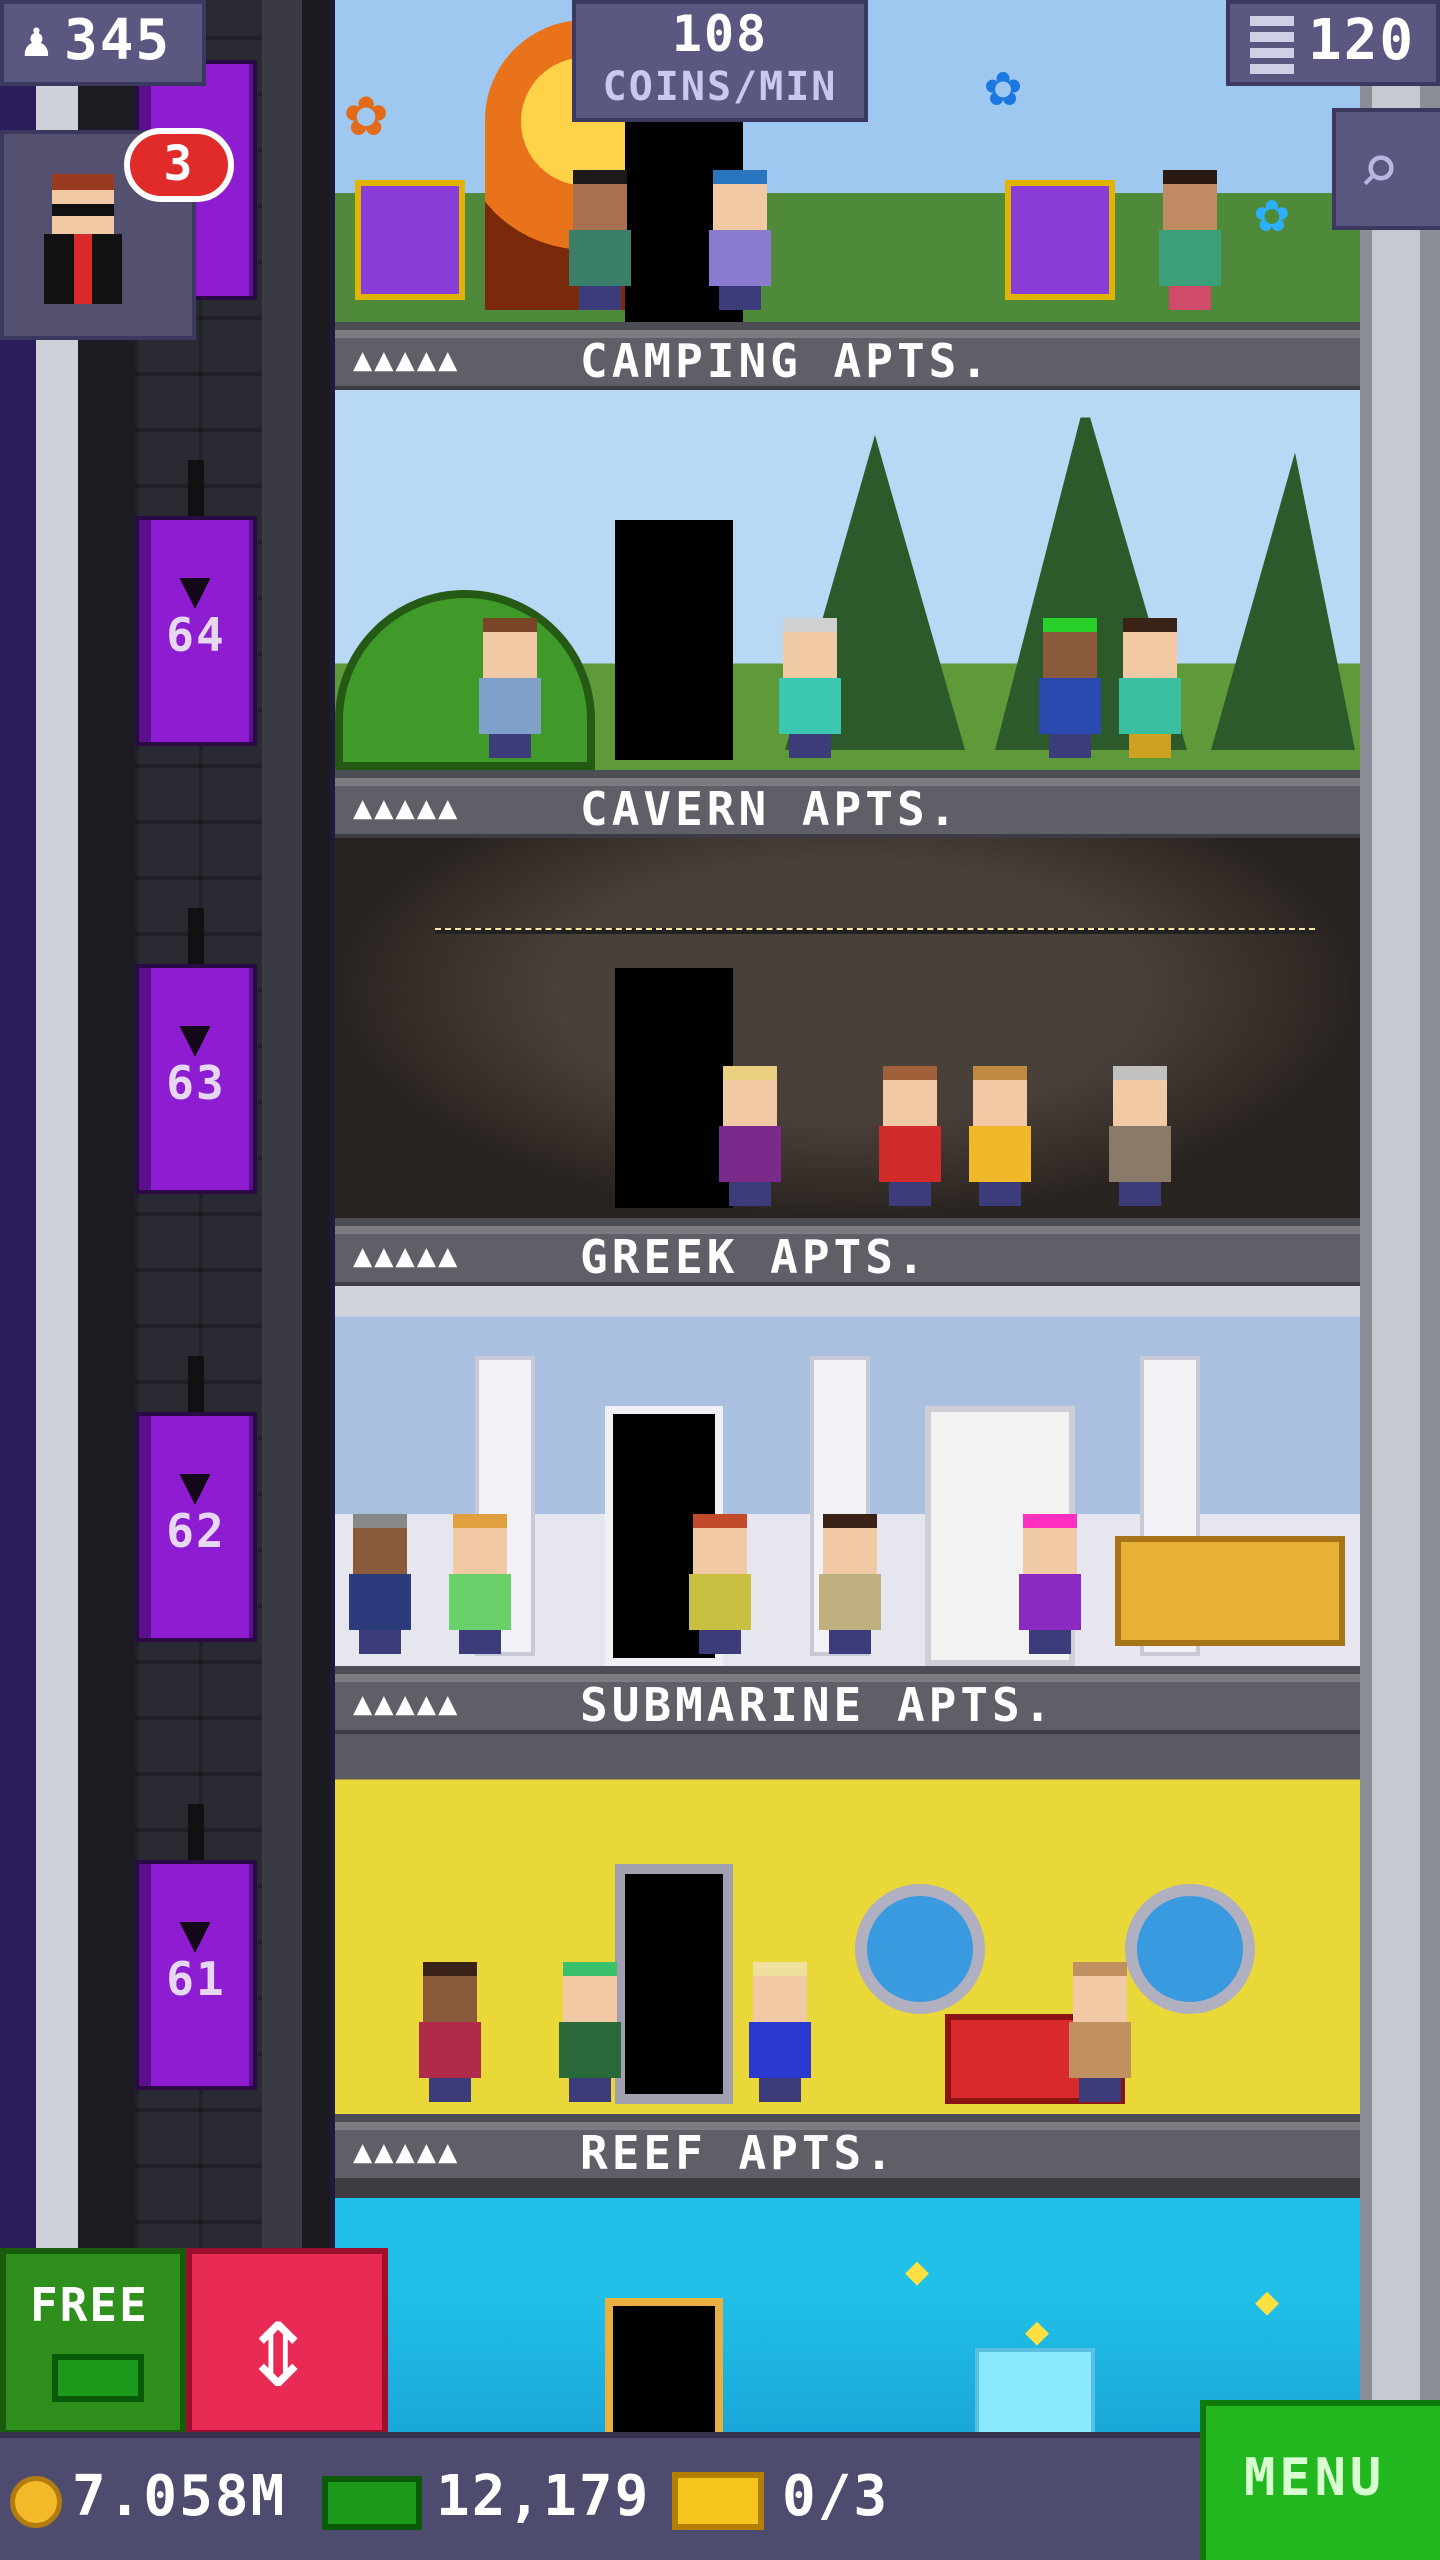  What do you see at coordinates (278, 2345) in the screenshot?
I see `up-down-arrows-icon: ⇕` at bounding box center [278, 2345].